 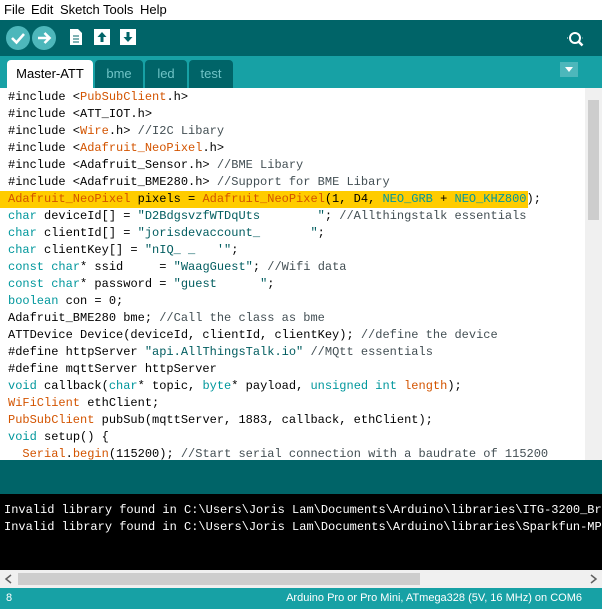 I want to click on code-line: char clientId[] = "jorisdevaccount_ ";, so click(x=166, y=233).